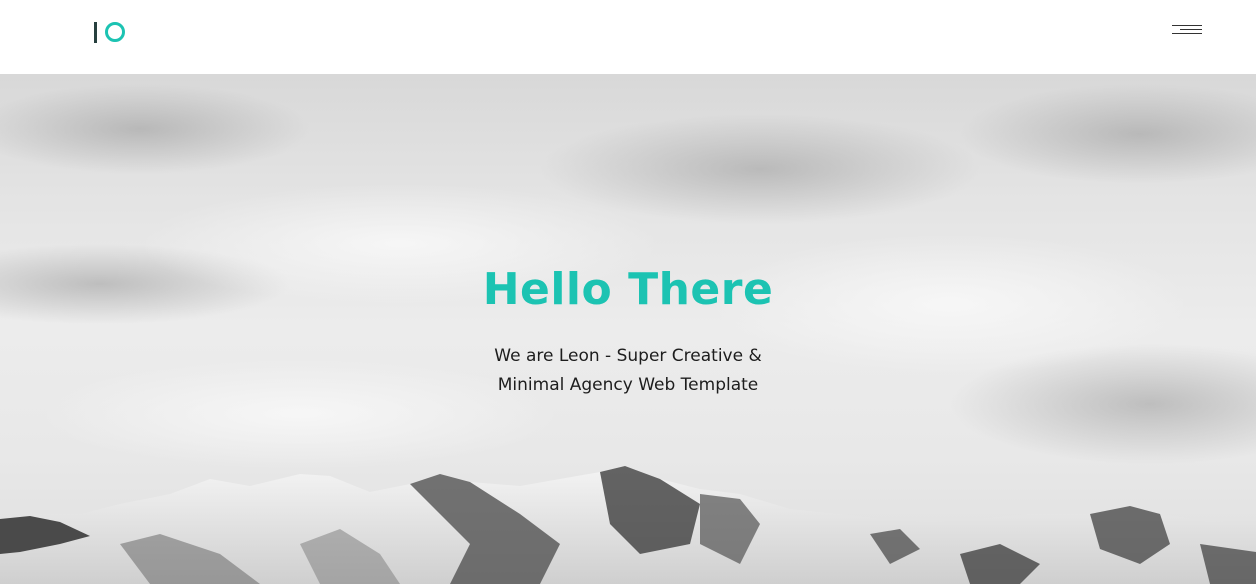  I want to click on hamburger-icon, so click(1187, 25).